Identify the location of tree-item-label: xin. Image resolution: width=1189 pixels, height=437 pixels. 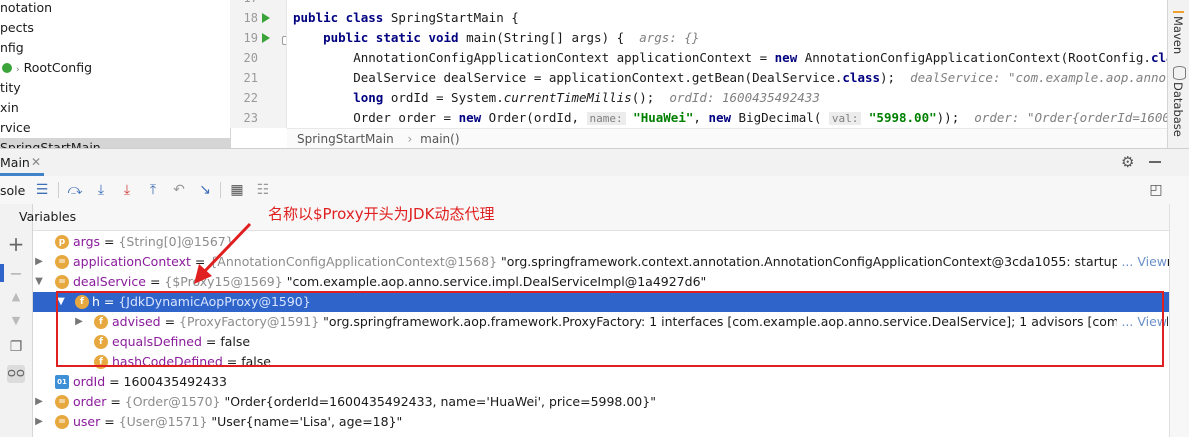
(9, 107).